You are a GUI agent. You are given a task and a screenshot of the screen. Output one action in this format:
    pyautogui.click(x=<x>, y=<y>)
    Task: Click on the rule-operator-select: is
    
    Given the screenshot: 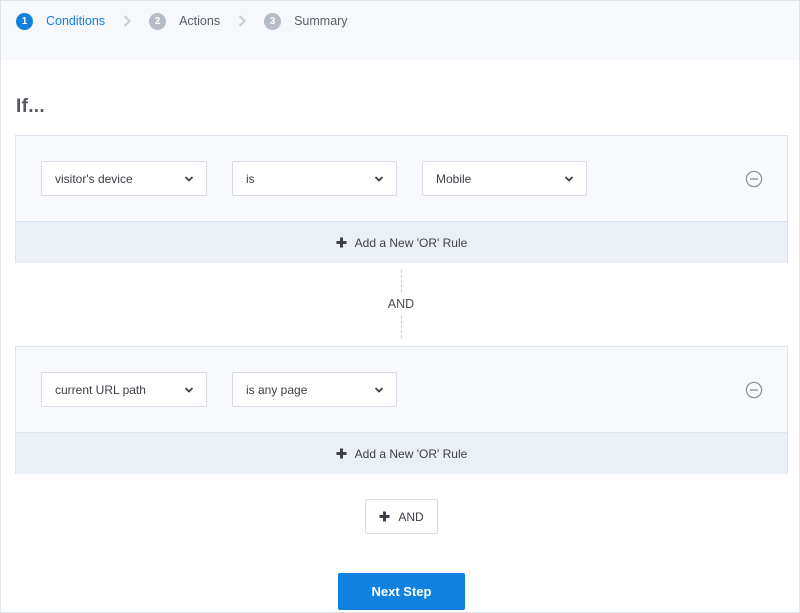 What is the action you would take?
    pyautogui.click(x=314, y=178)
    